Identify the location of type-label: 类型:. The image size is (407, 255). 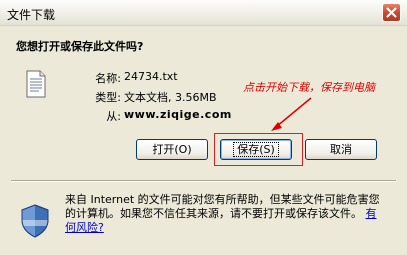
(108, 97).